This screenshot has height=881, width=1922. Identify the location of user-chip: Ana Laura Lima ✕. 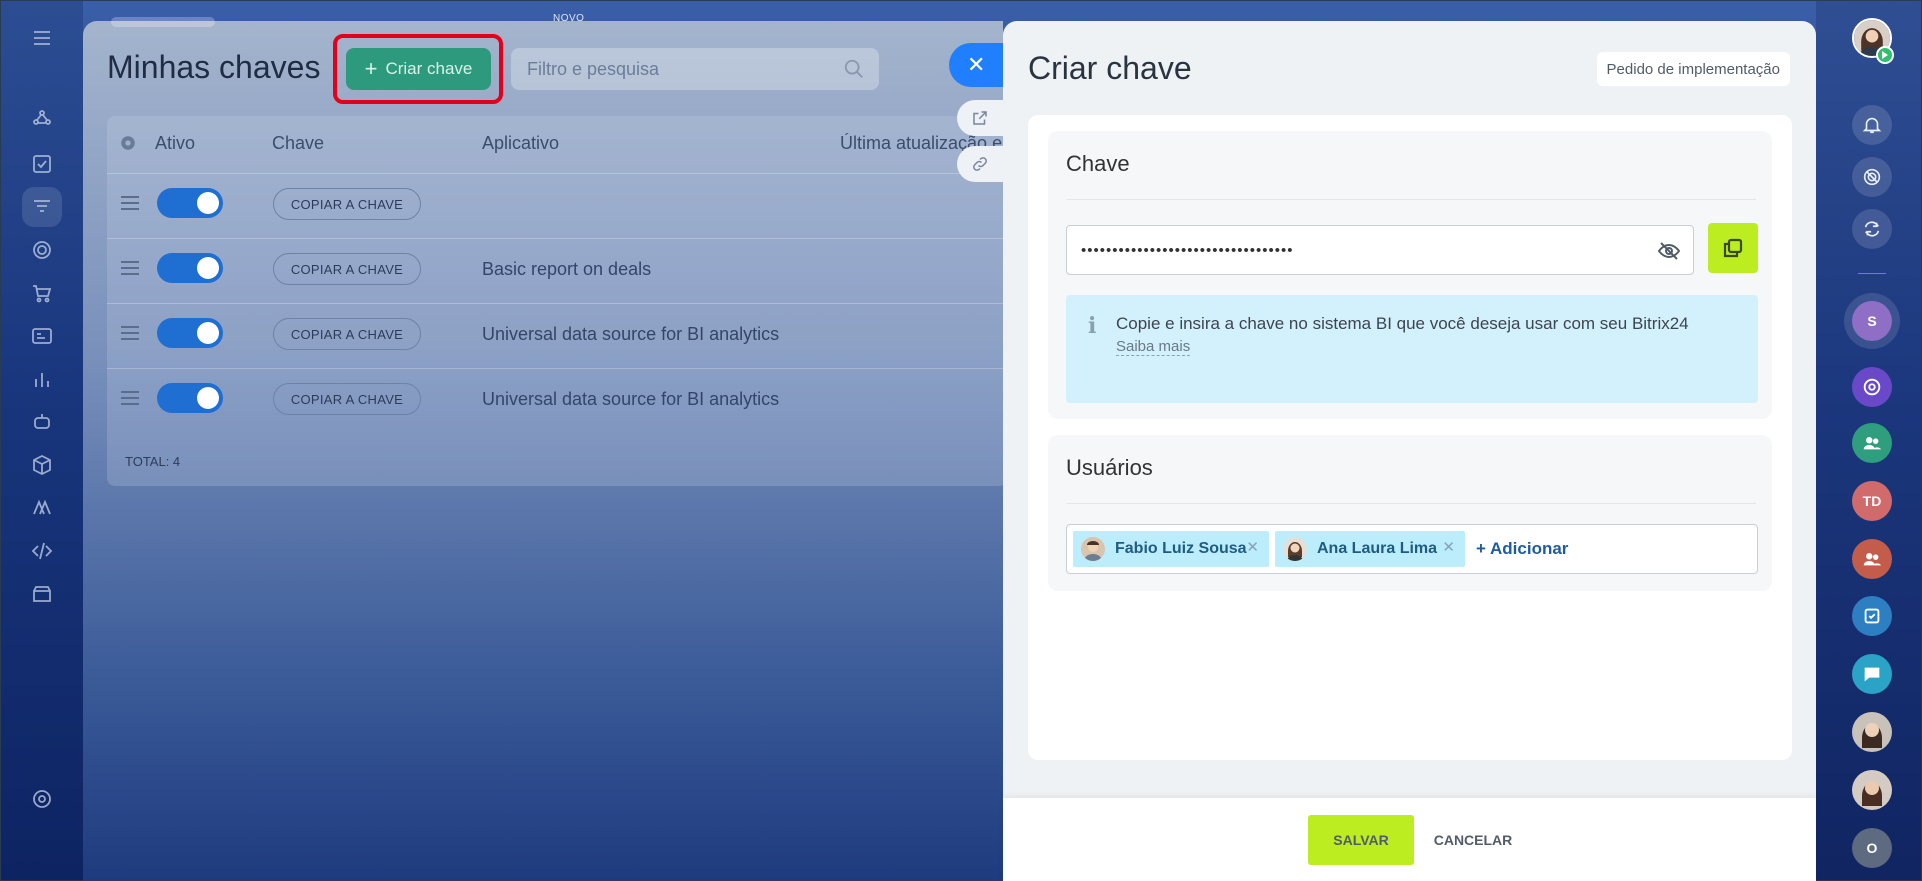
(1370, 549).